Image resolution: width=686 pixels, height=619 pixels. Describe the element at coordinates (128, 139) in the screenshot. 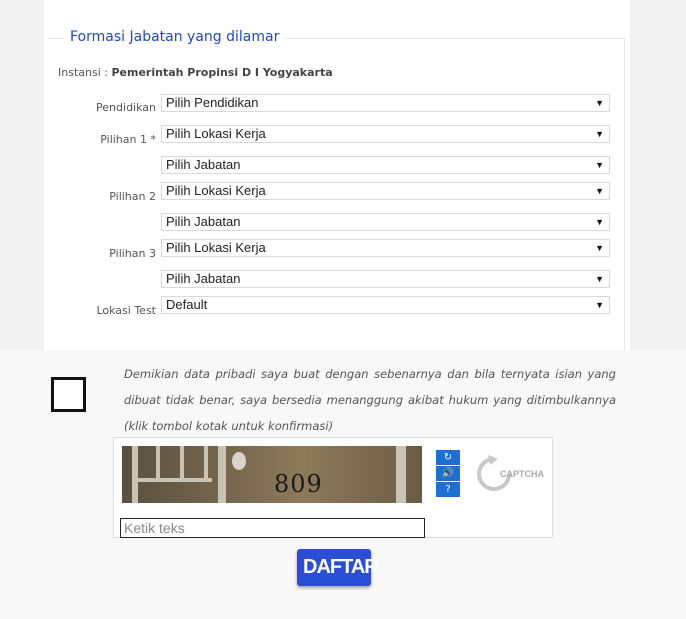

I see `pilihan1-label: Pilihan 1 *` at that location.